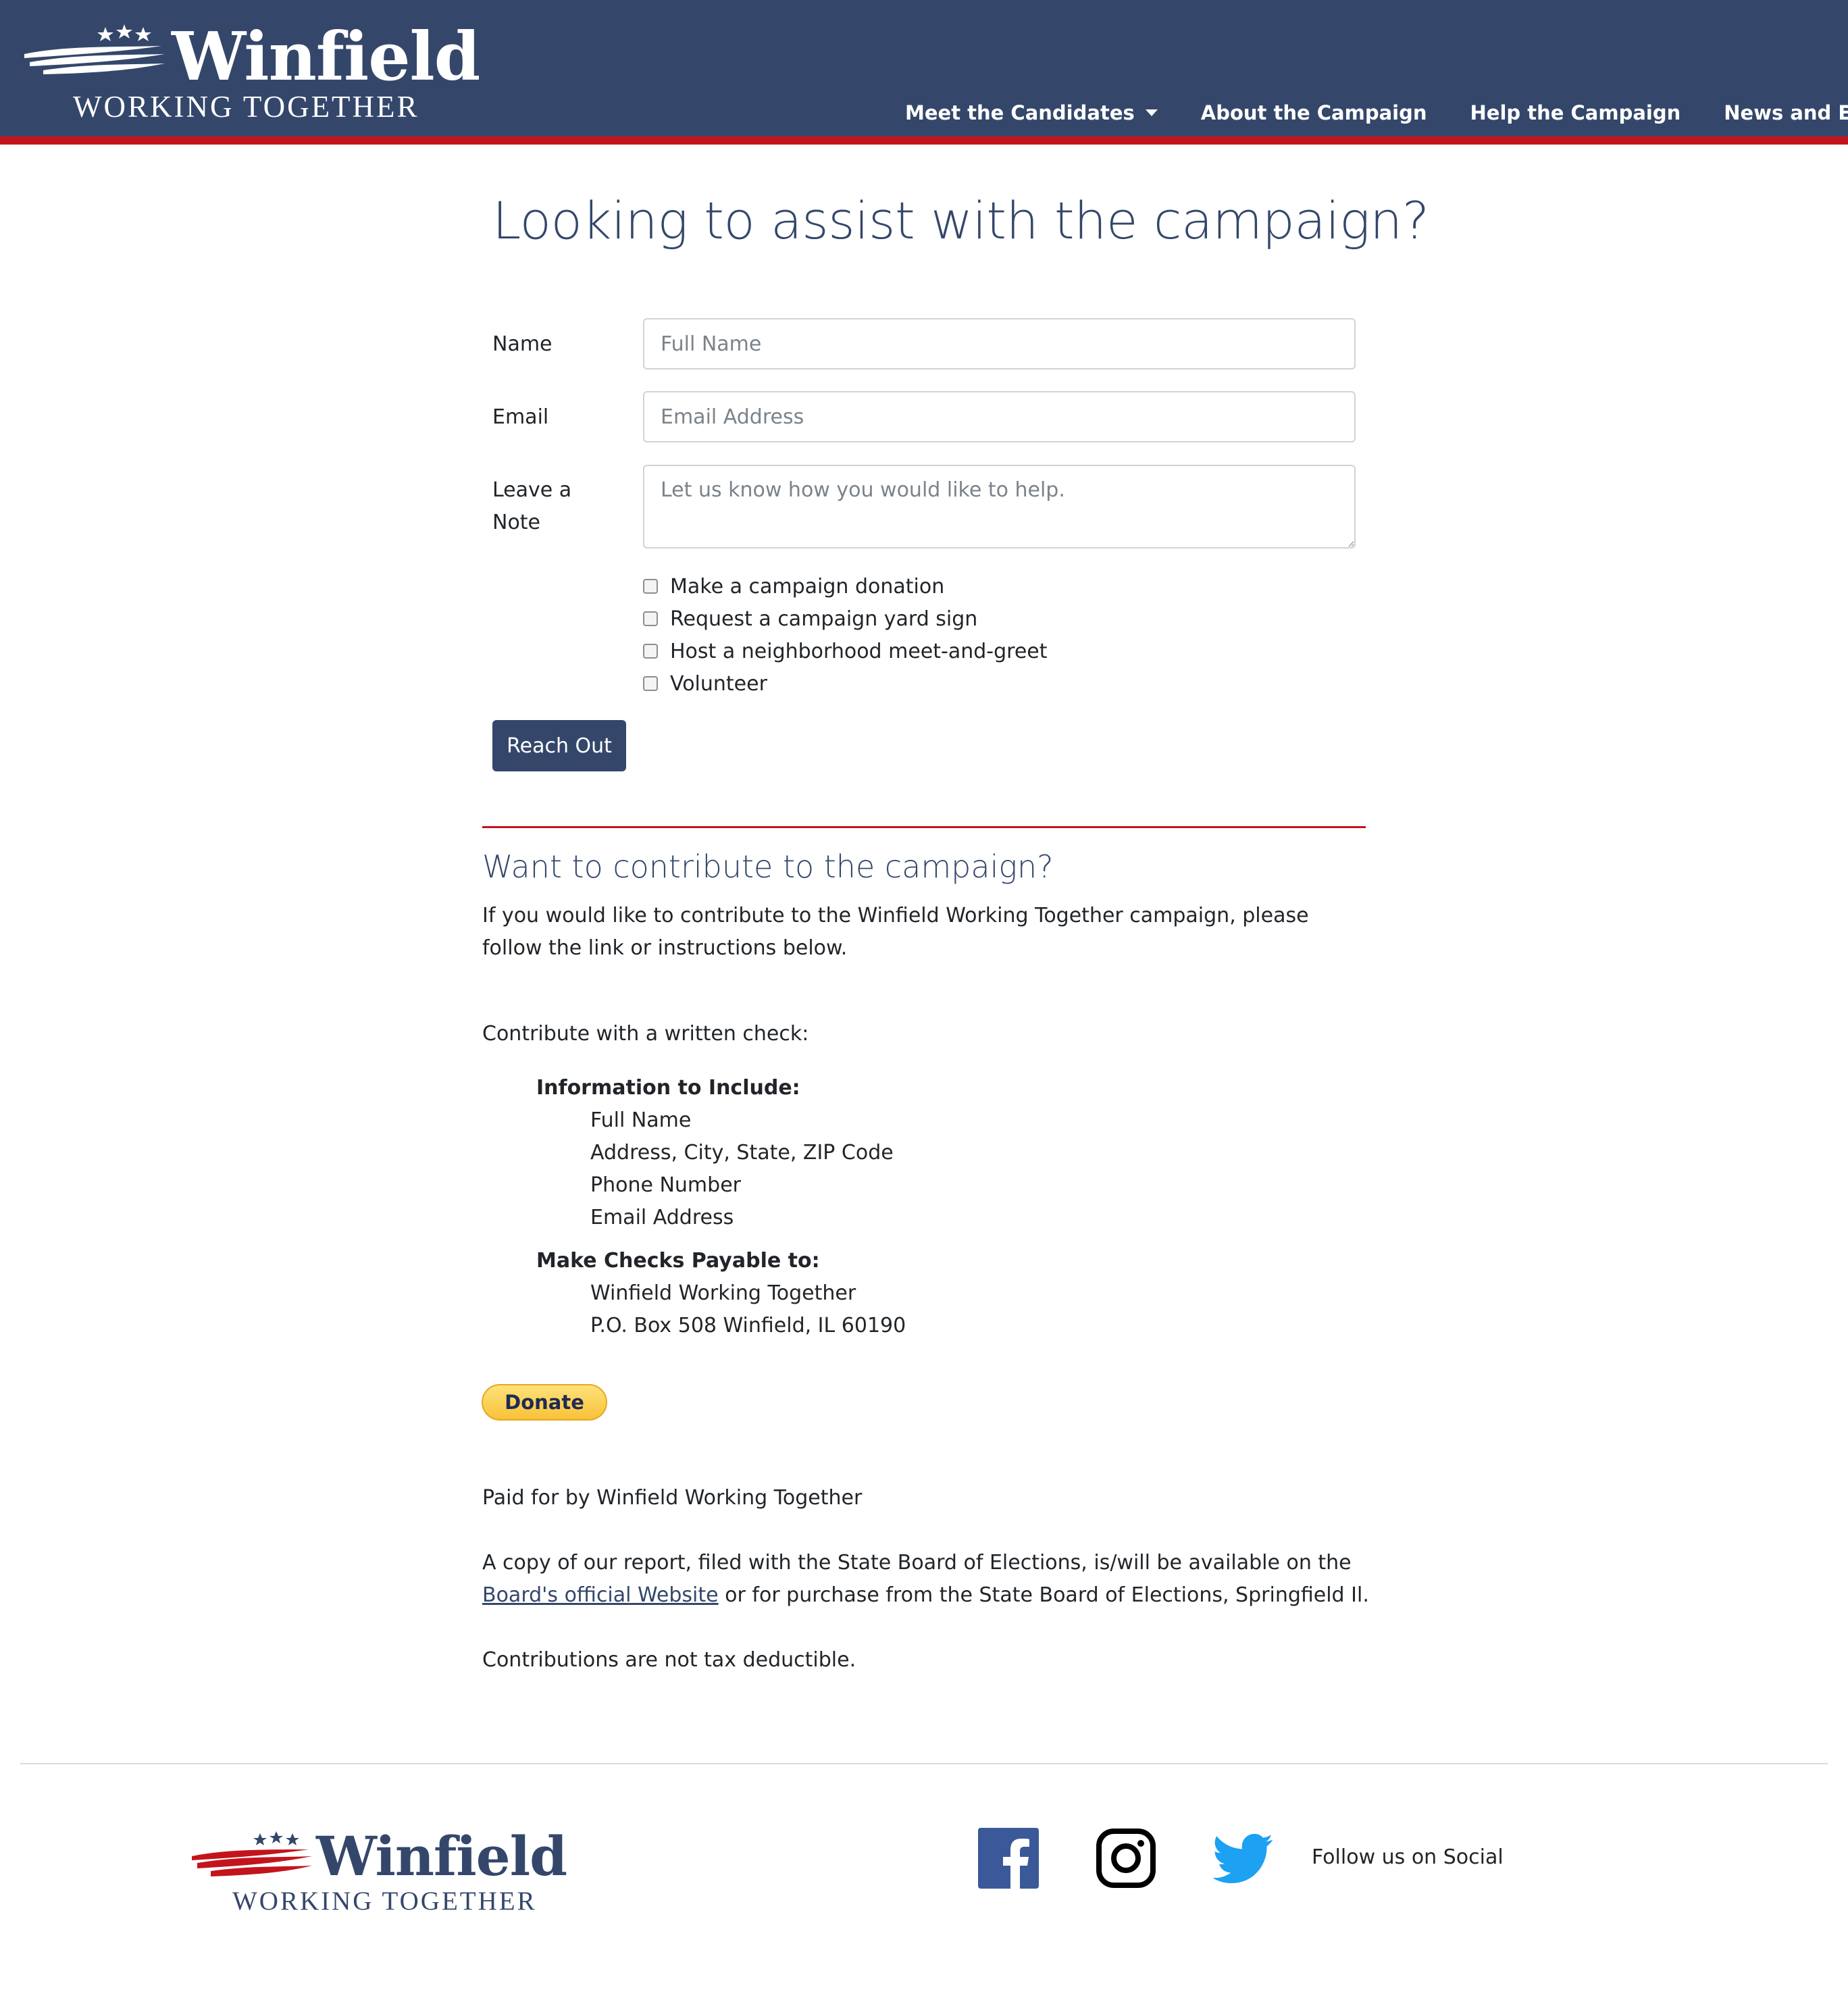 The width and height of the screenshot is (1848, 1994). What do you see at coordinates (1242, 1858) in the screenshot?
I see `twitter-glyph` at bounding box center [1242, 1858].